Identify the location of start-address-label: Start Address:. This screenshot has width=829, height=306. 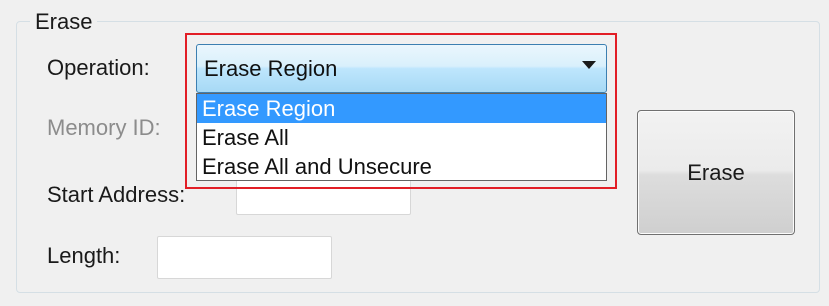
(116, 194).